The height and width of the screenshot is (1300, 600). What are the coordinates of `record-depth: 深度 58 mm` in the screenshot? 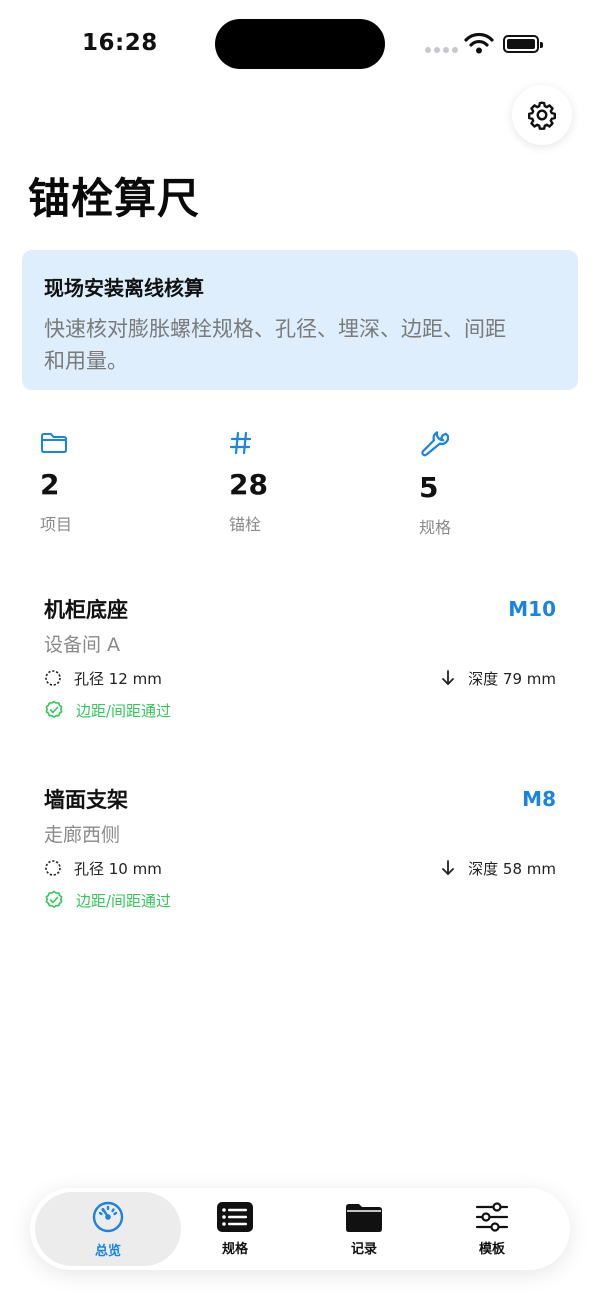 It's located at (498, 868).